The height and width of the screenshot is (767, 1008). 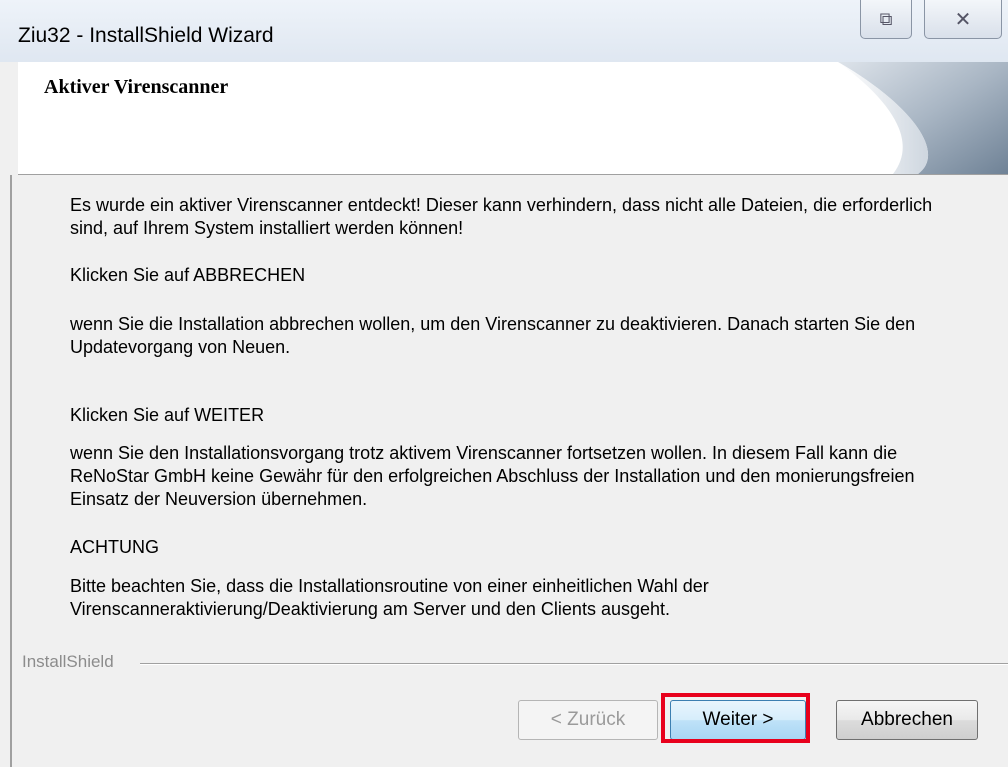 I want to click on next-heading: Klicken Sie auf WEITER, so click(x=167, y=415).